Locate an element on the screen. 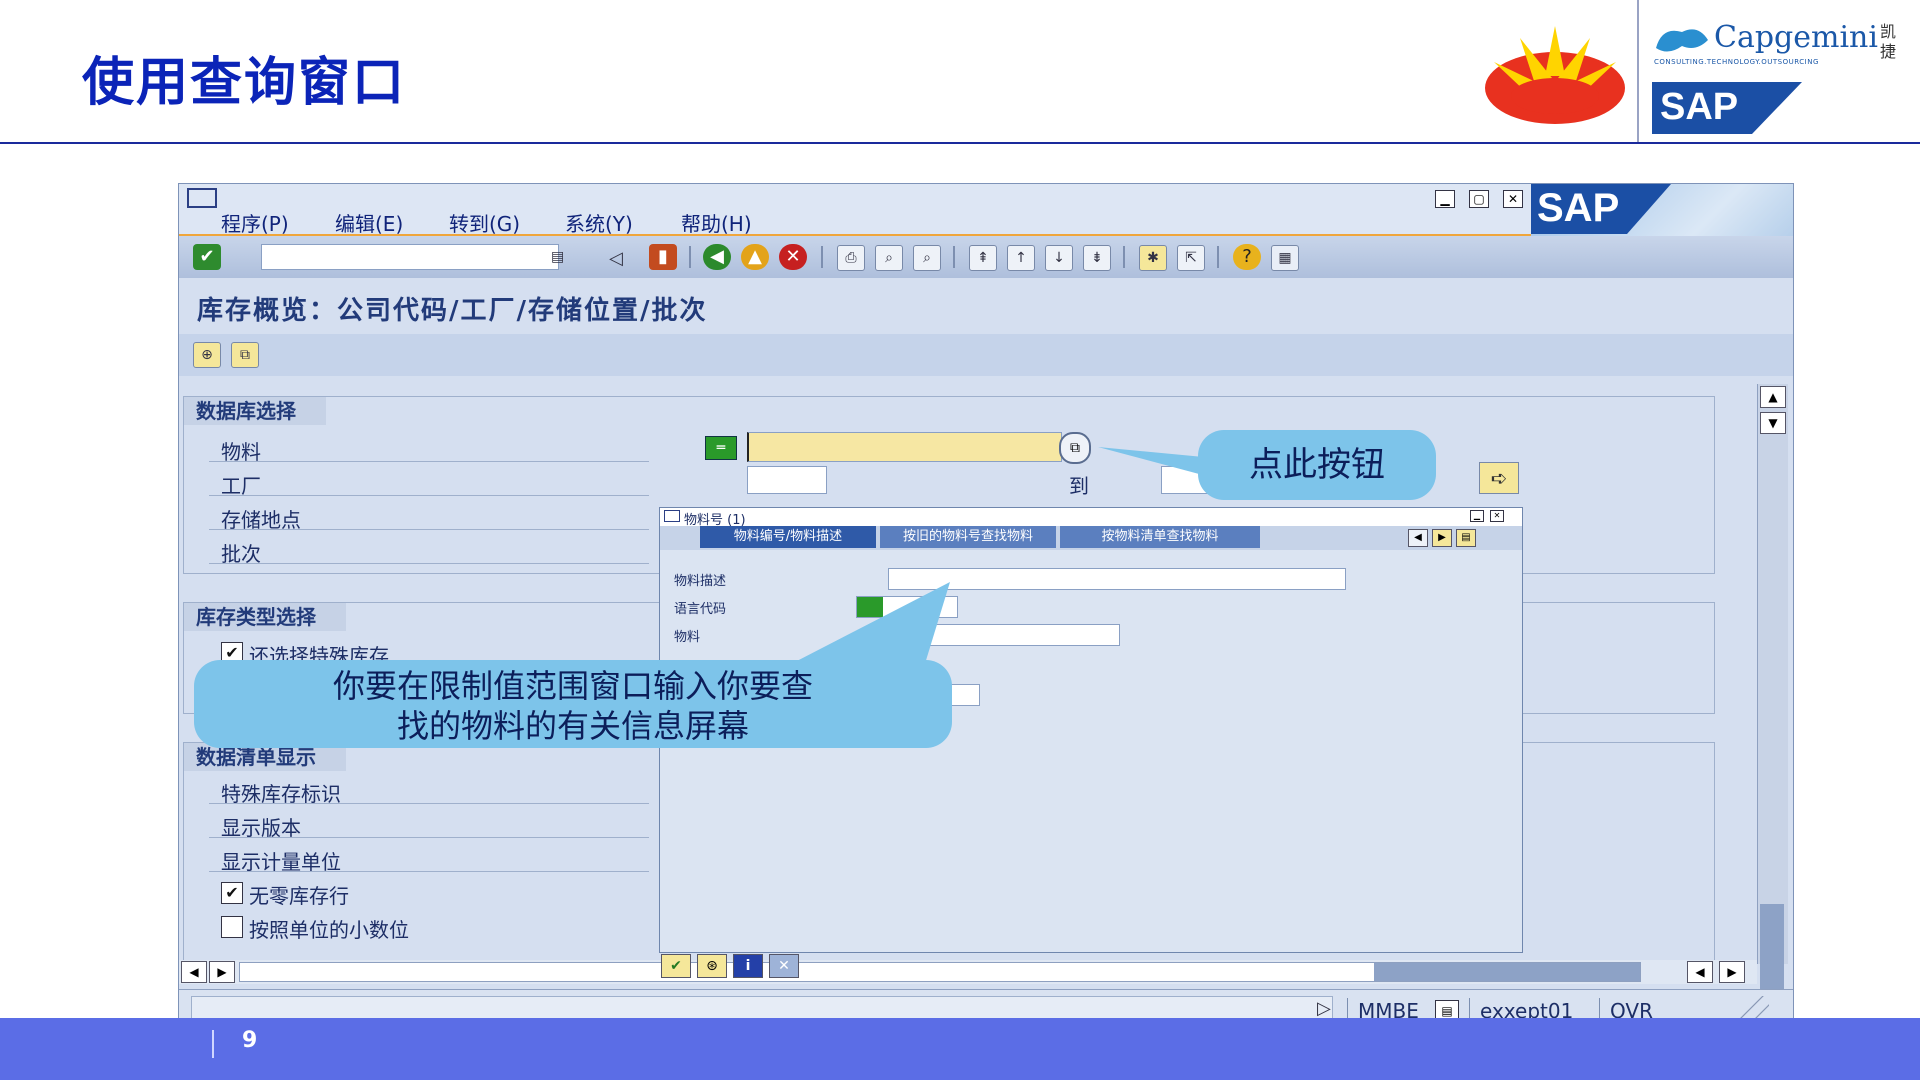 The width and height of the screenshot is (1920, 1080). no-zero-stock-label: 无零库存行 is located at coordinates (299, 896).